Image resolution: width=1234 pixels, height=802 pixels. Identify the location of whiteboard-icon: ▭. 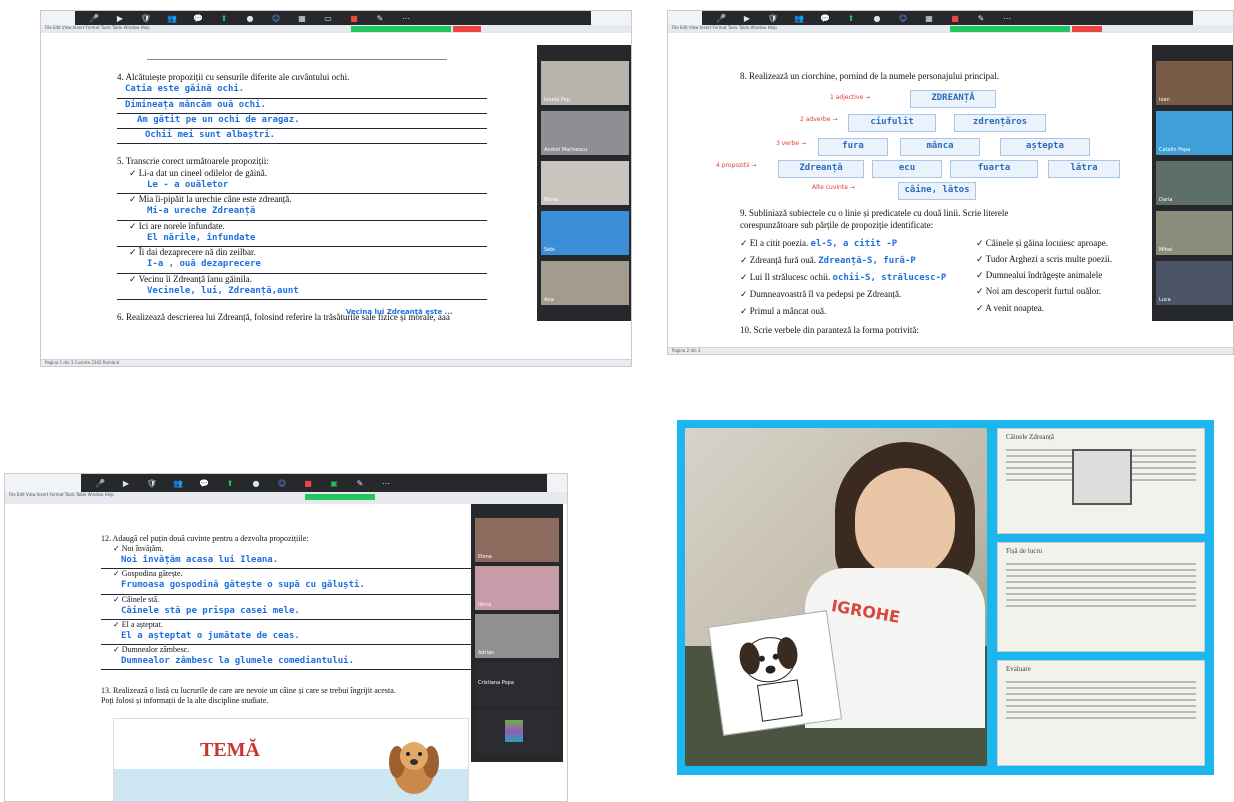
(328, 18).